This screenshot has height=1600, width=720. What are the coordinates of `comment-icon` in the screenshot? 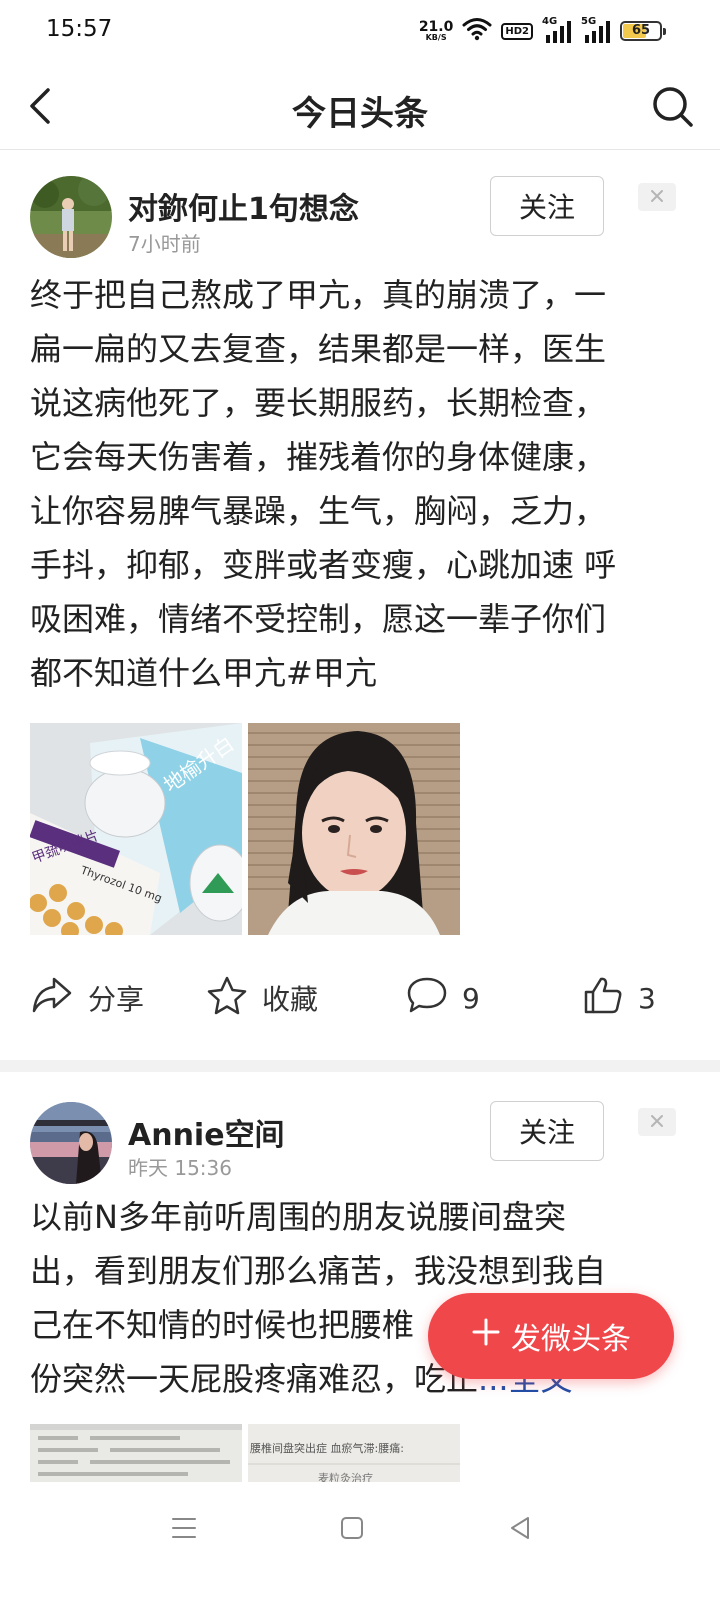 It's located at (427, 998).